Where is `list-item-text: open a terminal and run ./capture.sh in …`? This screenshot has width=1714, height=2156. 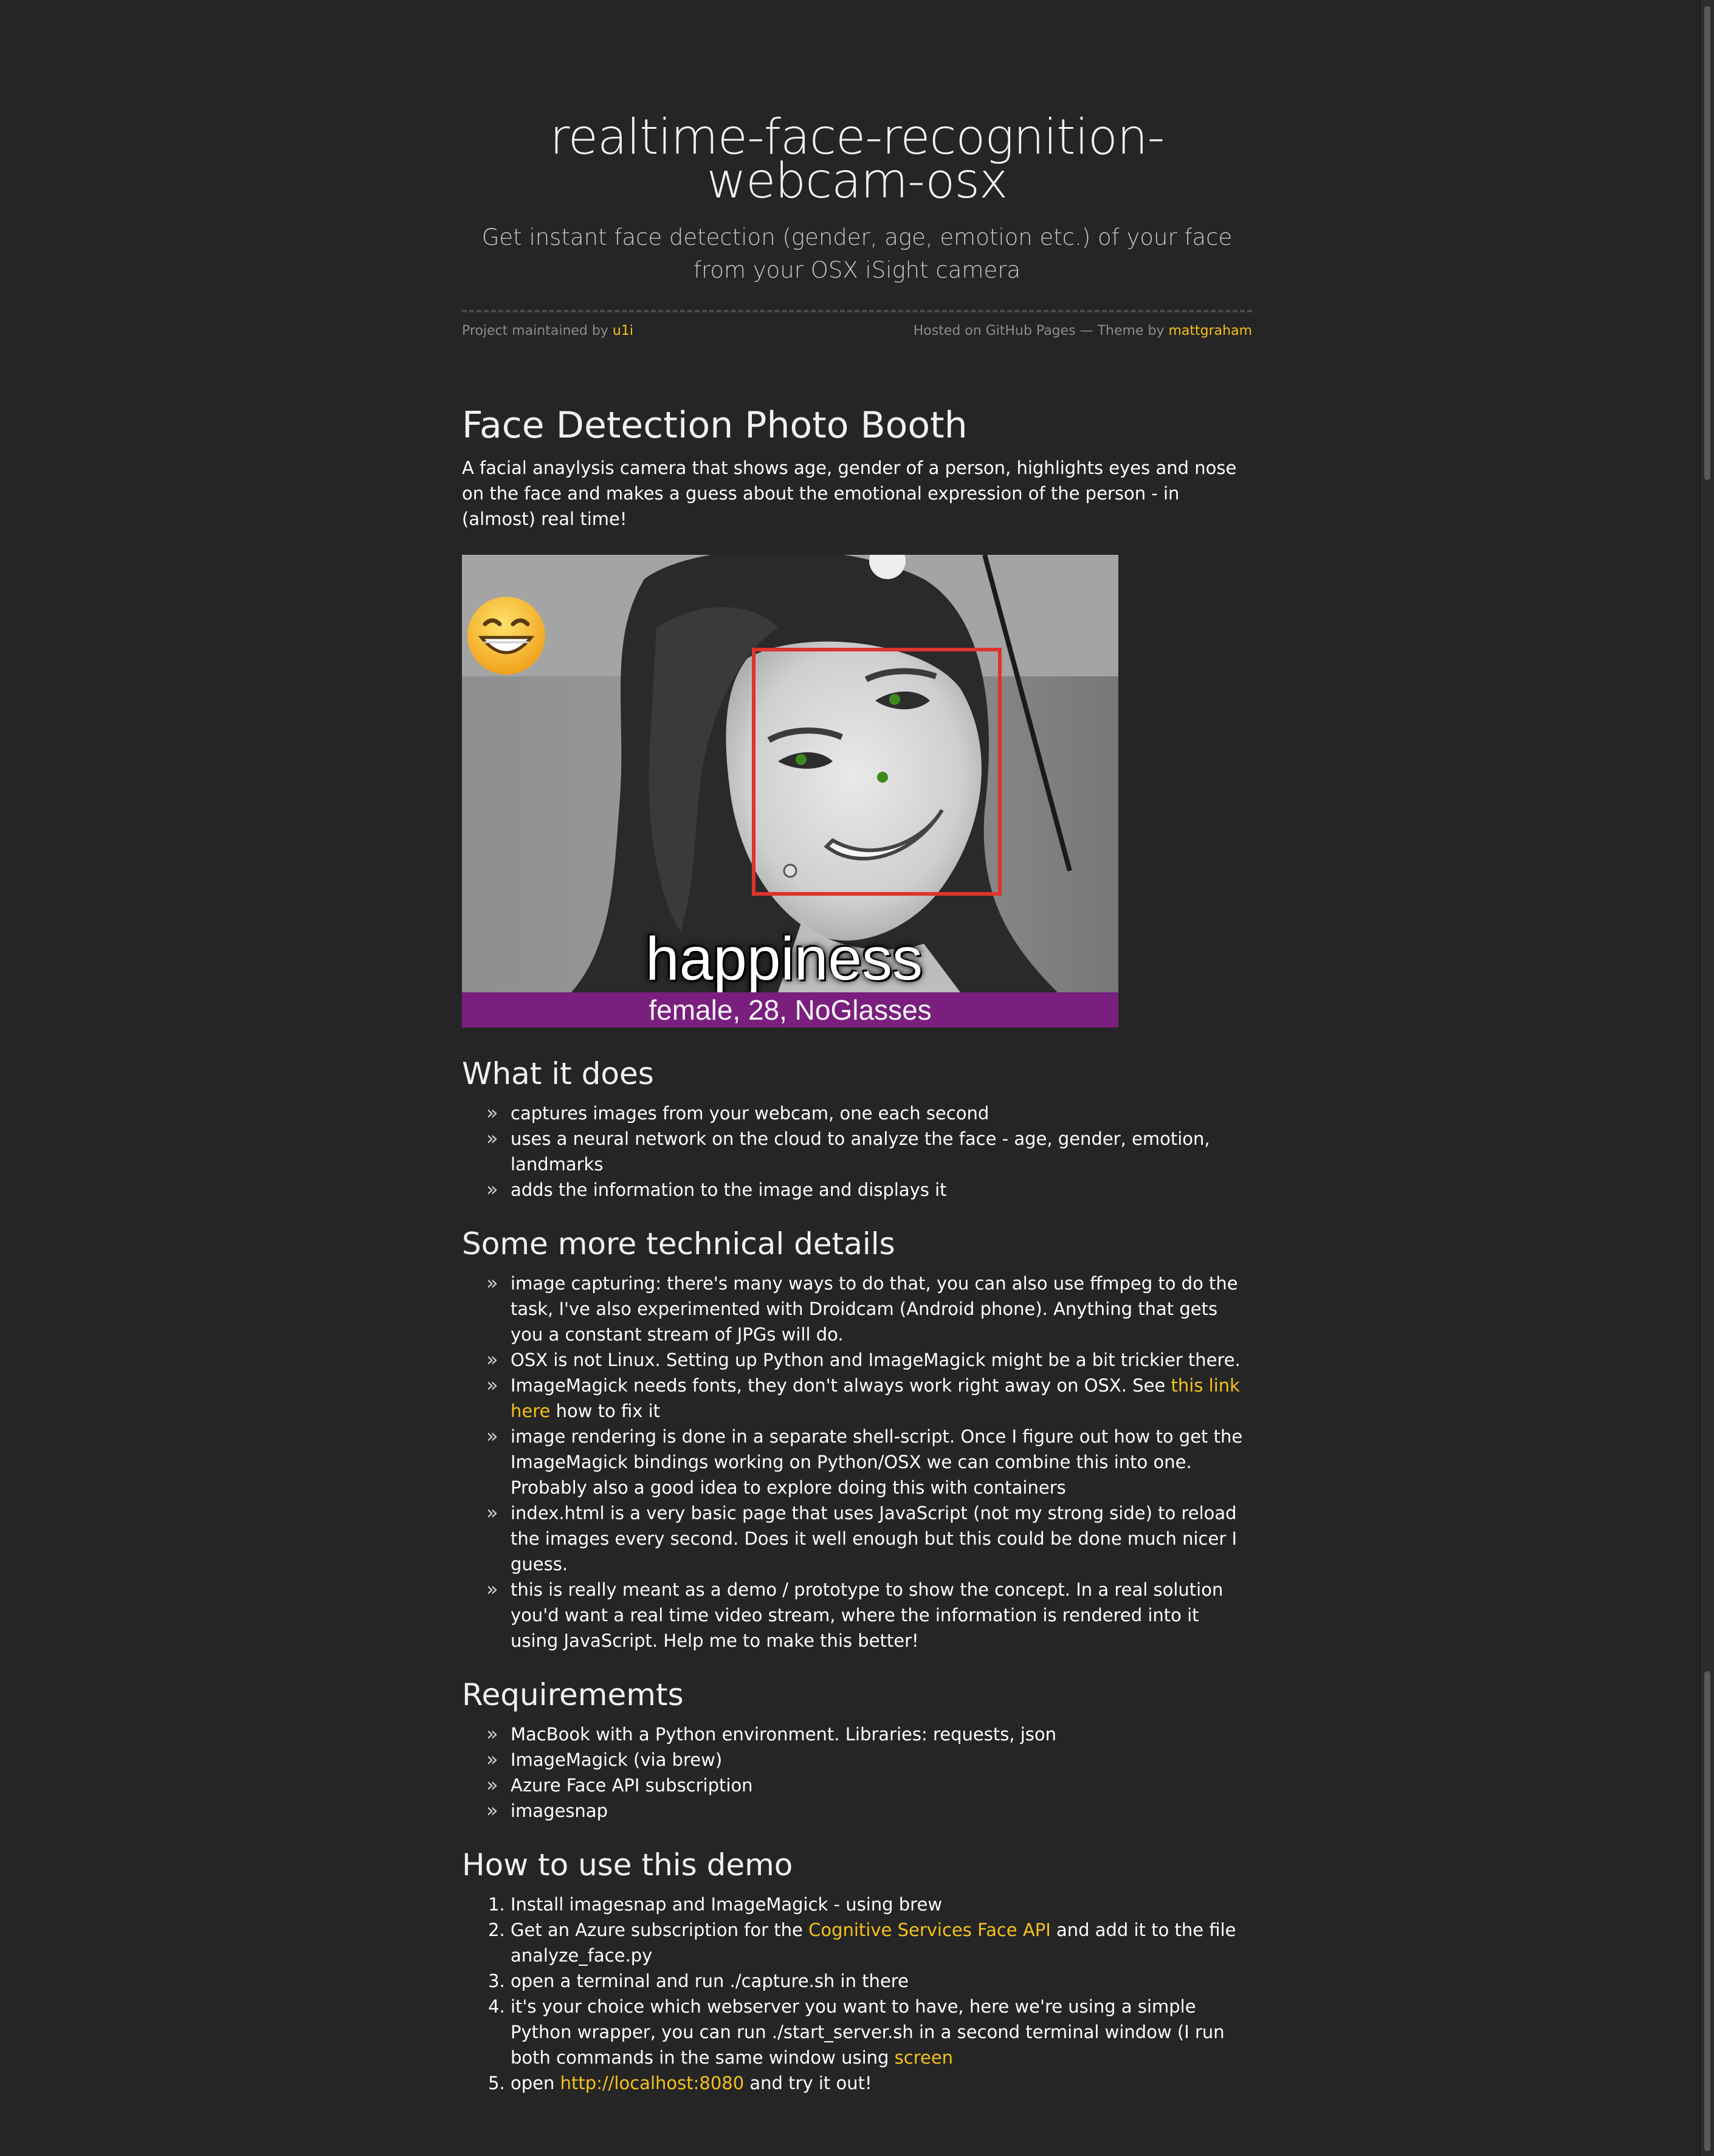 list-item-text: open a terminal and run ./capture.sh in … is located at coordinates (710, 1981).